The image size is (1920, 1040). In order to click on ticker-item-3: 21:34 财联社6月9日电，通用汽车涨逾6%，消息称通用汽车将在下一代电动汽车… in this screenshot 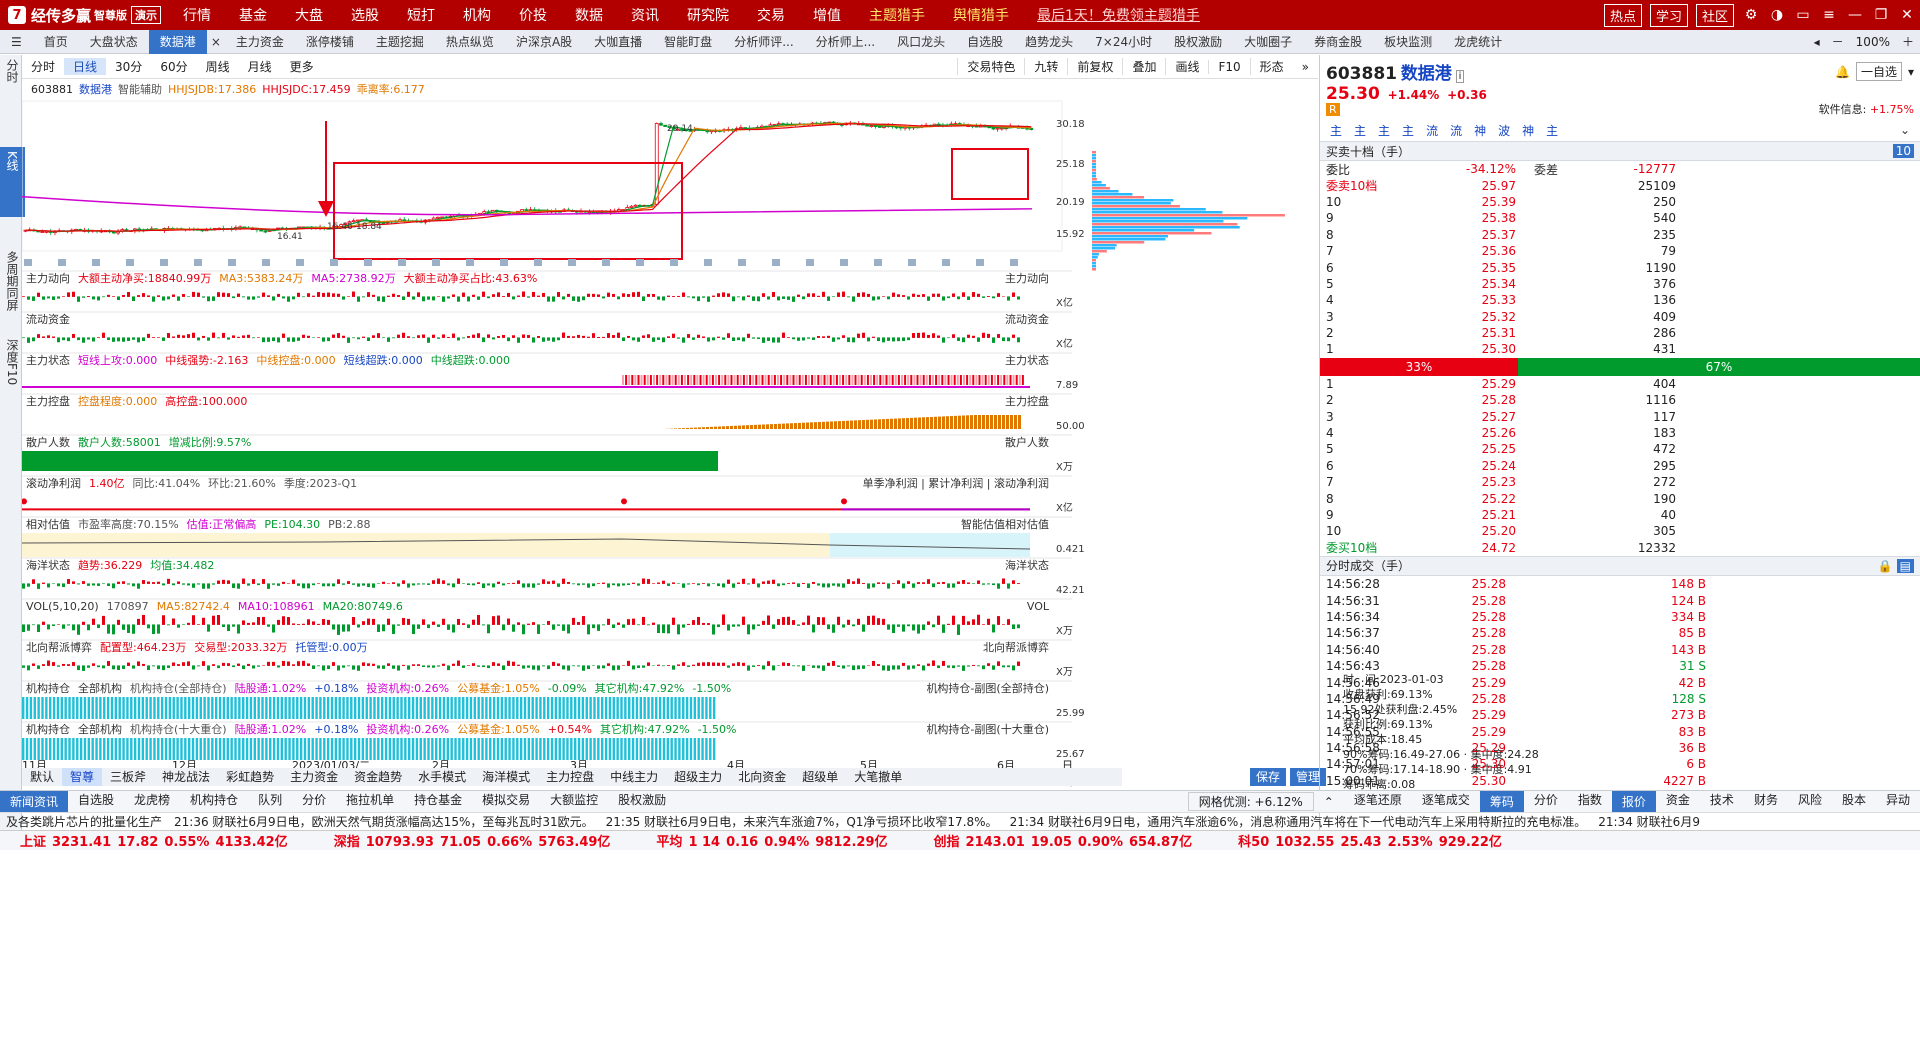, I will do `click(1298, 821)`.